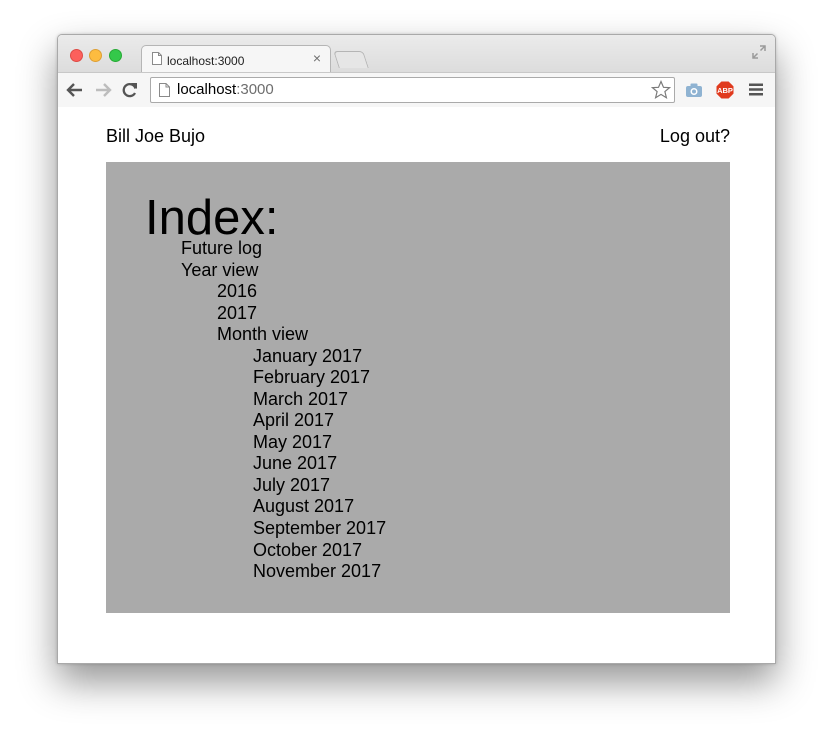  I want to click on forward-arrow-icon, so click(103, 90).